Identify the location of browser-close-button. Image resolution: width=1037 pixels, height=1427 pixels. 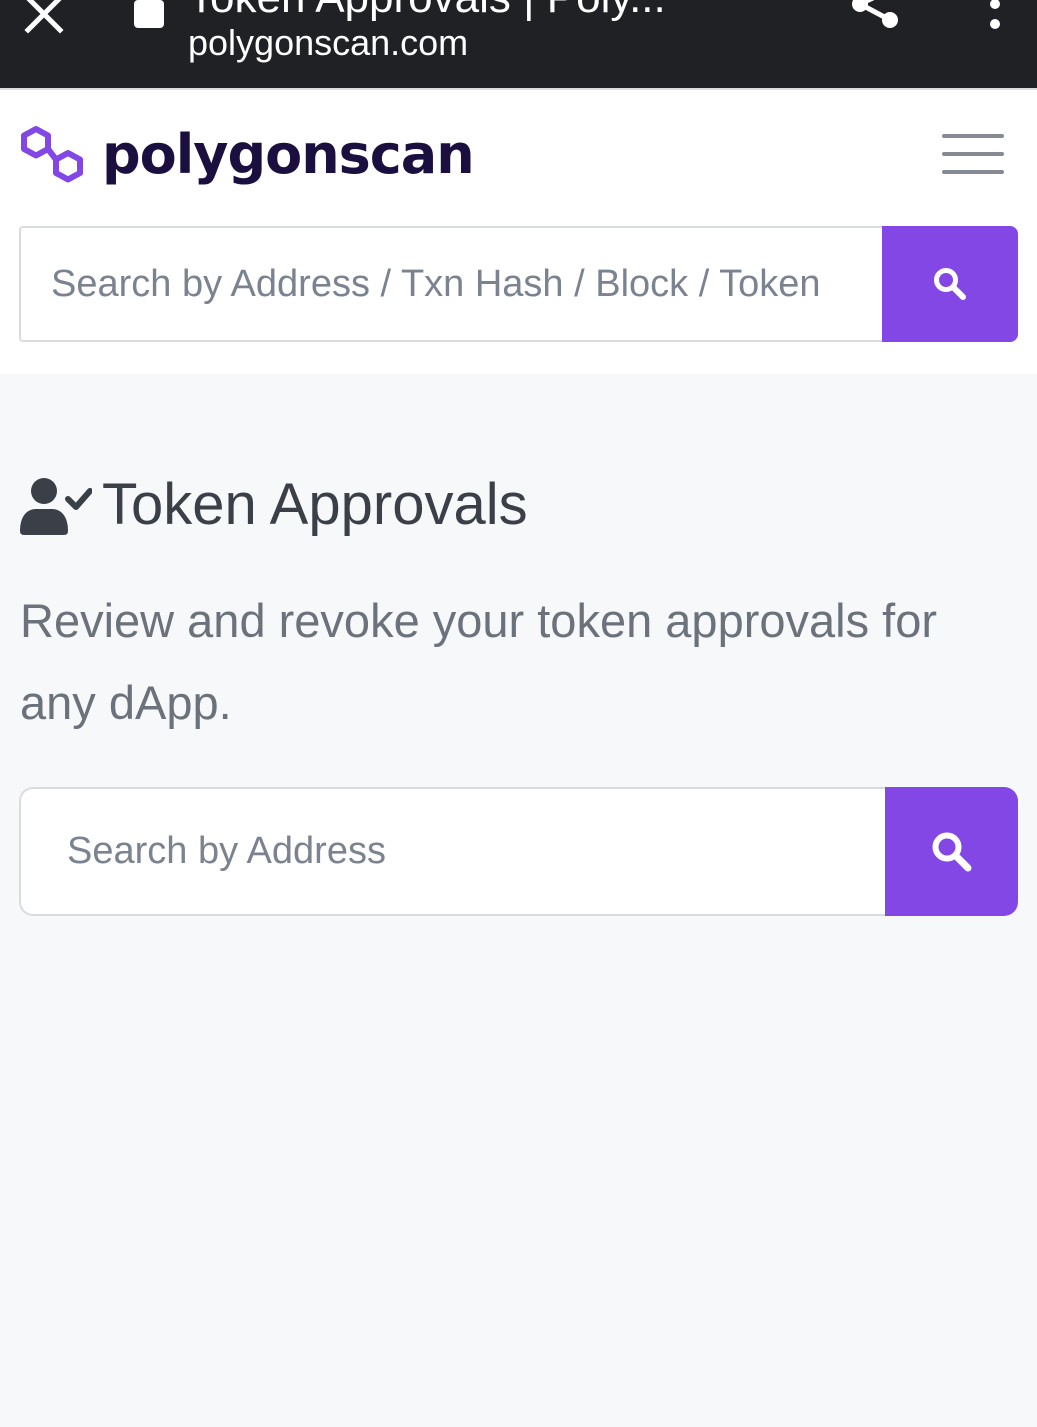
(44, 18).